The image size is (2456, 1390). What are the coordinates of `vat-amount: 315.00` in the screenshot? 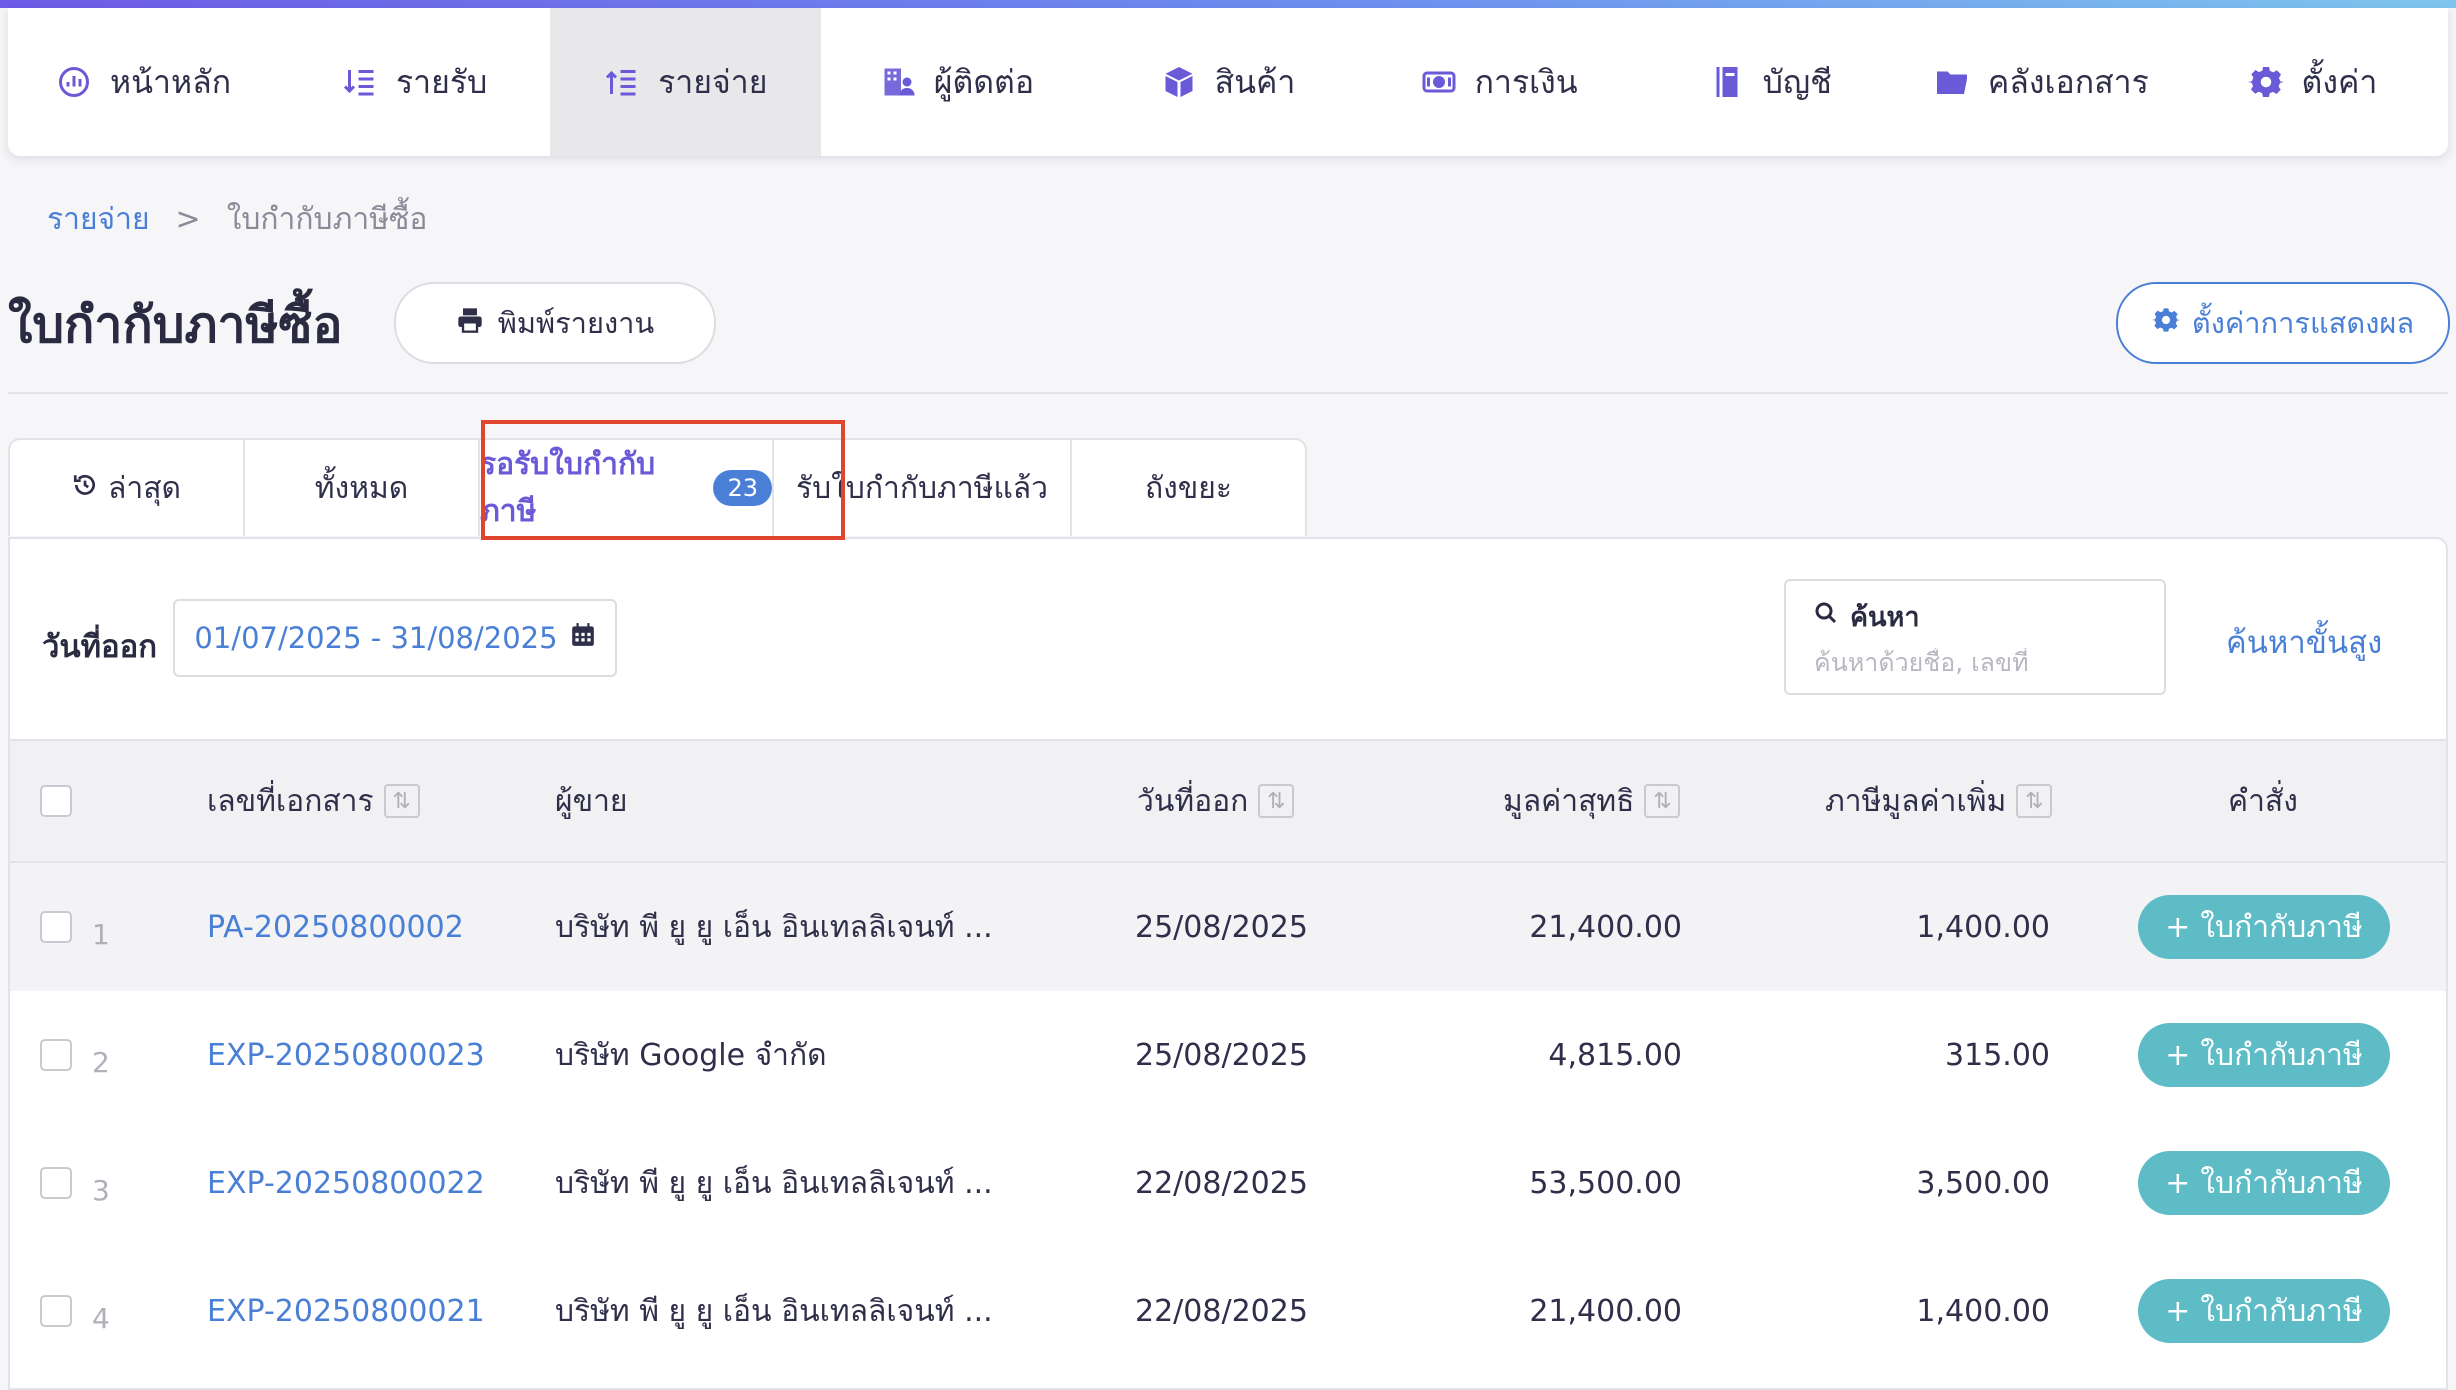 It's located at (1997, 1055).